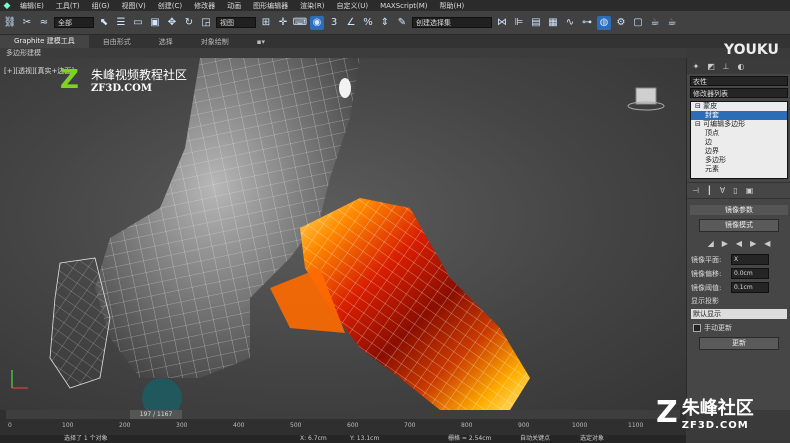 Image resolution: width=790 pixels, height=443 pixels. What do you see at coordinates (368, 23) in the screenshot?
I see `percent-snap-icon: %` at bounding box center [368, 23].